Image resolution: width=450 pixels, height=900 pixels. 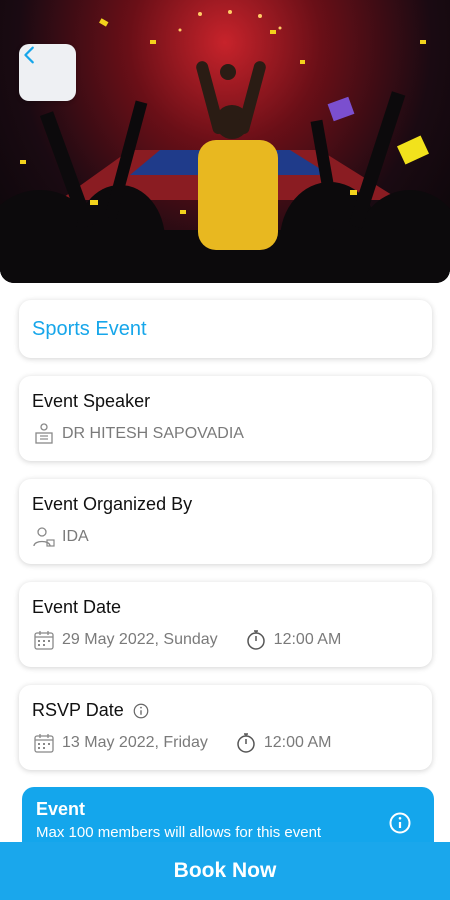 I want to click on organizer-person-icon, so click(x=44, y=537).